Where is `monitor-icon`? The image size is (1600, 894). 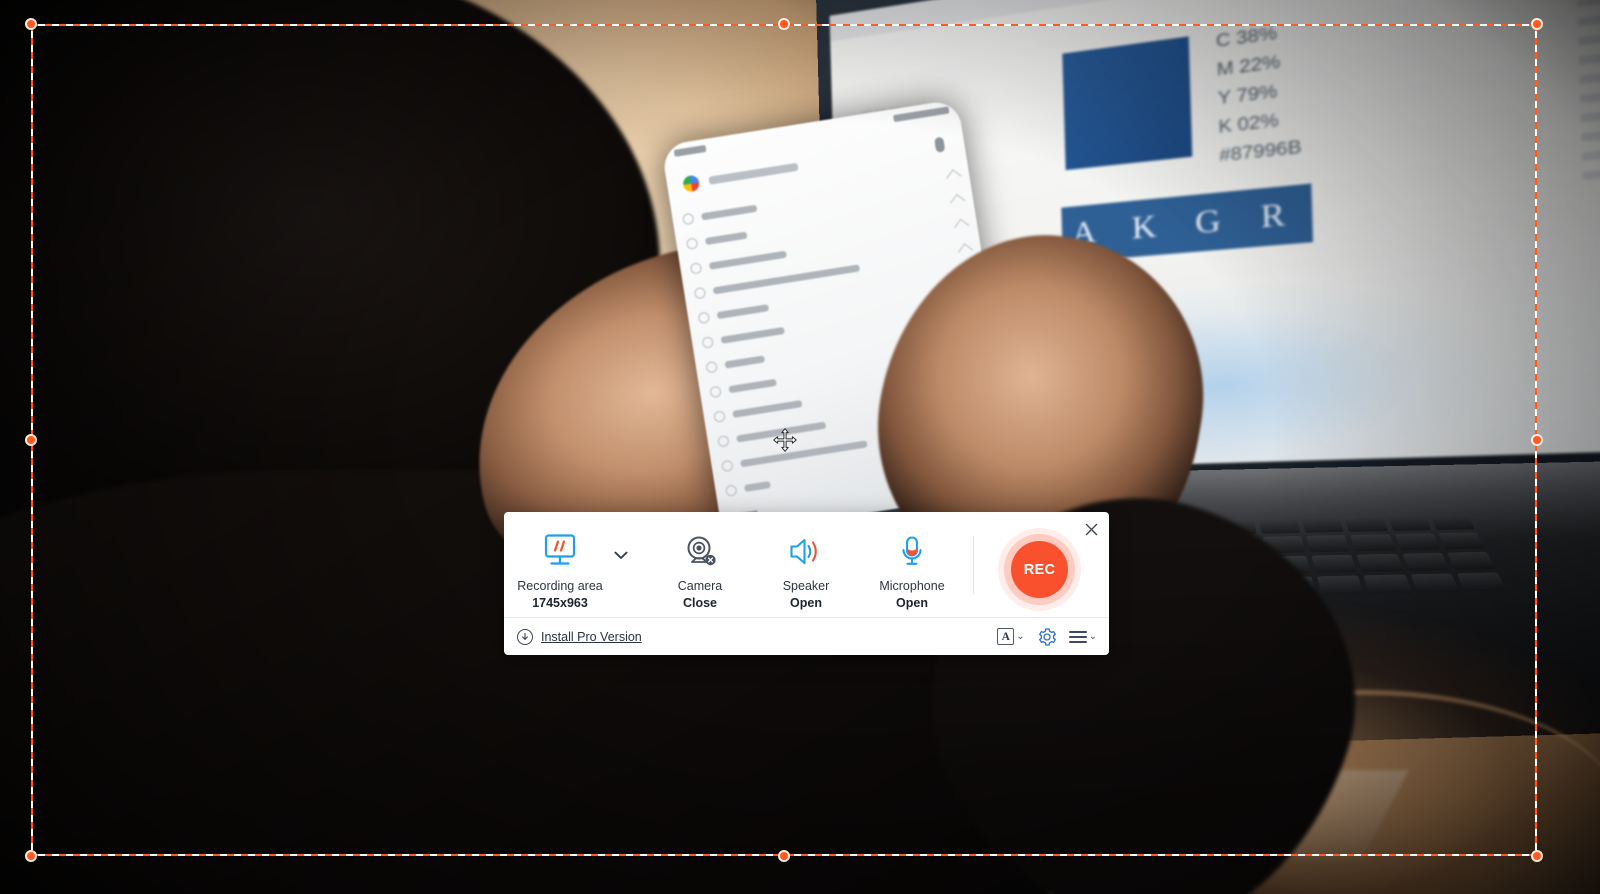
monitor-icon is located at coordinates (560, 552).